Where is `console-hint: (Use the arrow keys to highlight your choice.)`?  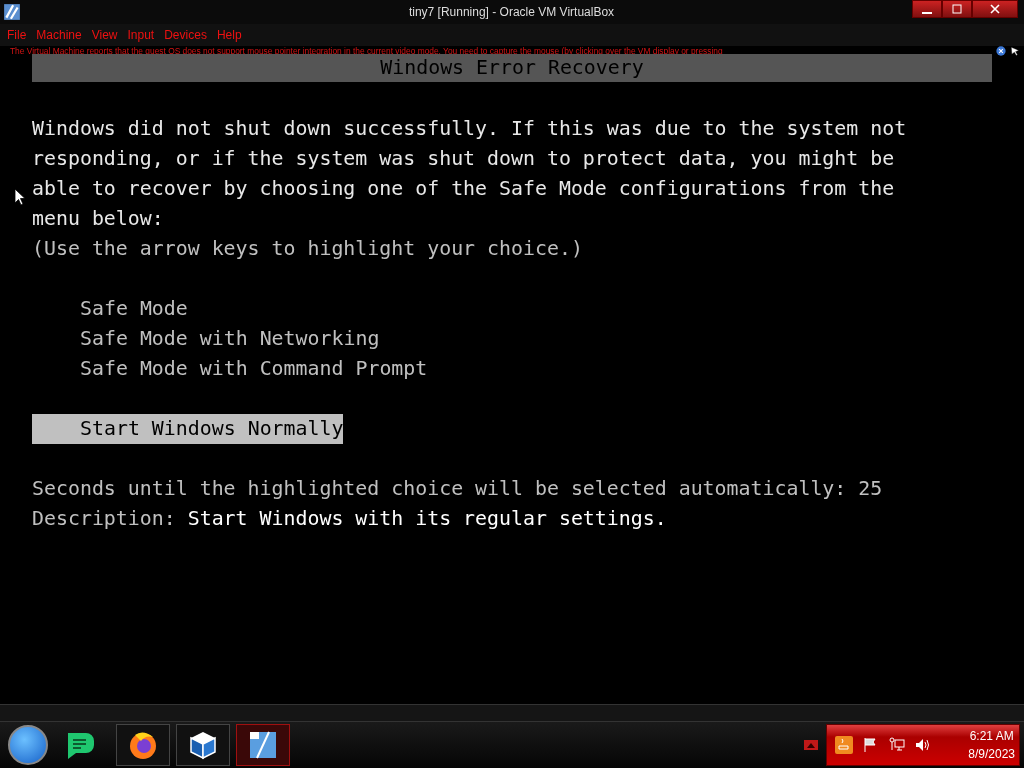 console-hint: (Use the arrow keys to highlight your choice.) is located at coordinates (308, 248).